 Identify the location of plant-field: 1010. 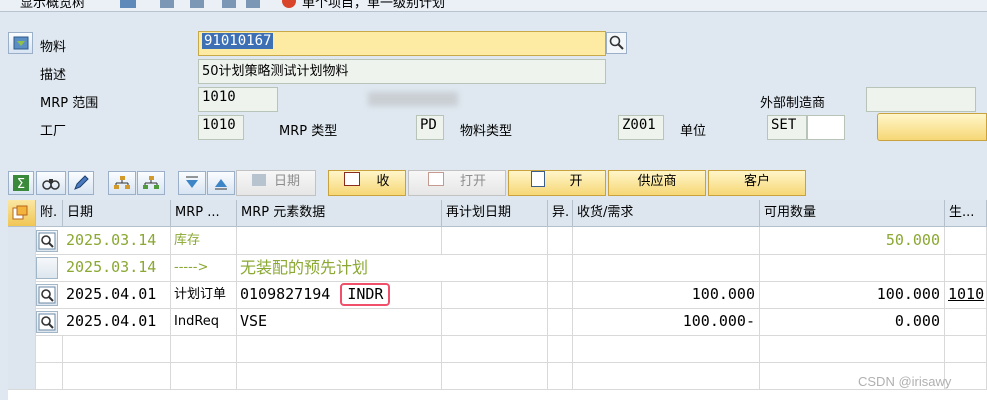
(221, 127).